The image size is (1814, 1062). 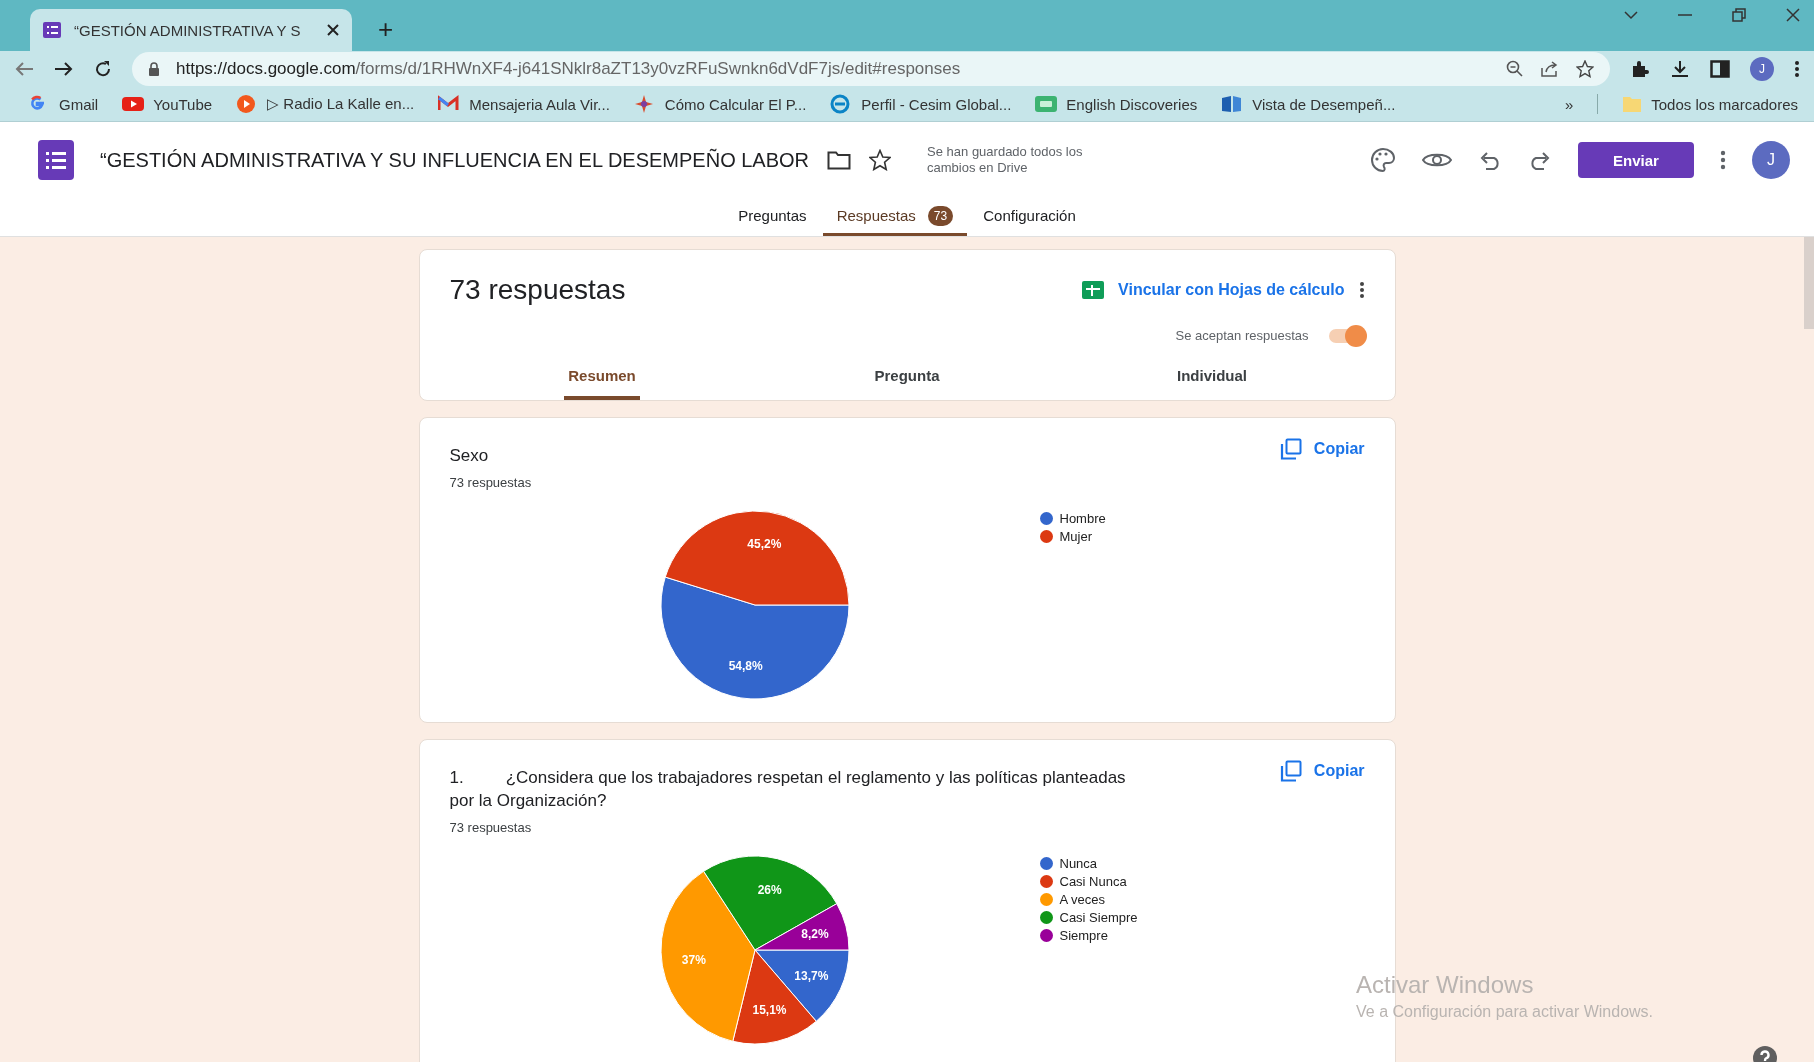 What do you see at coordinates (1490, 160) in the screenshot?
I see `undo-icon` at bounding box center [1490, 160].